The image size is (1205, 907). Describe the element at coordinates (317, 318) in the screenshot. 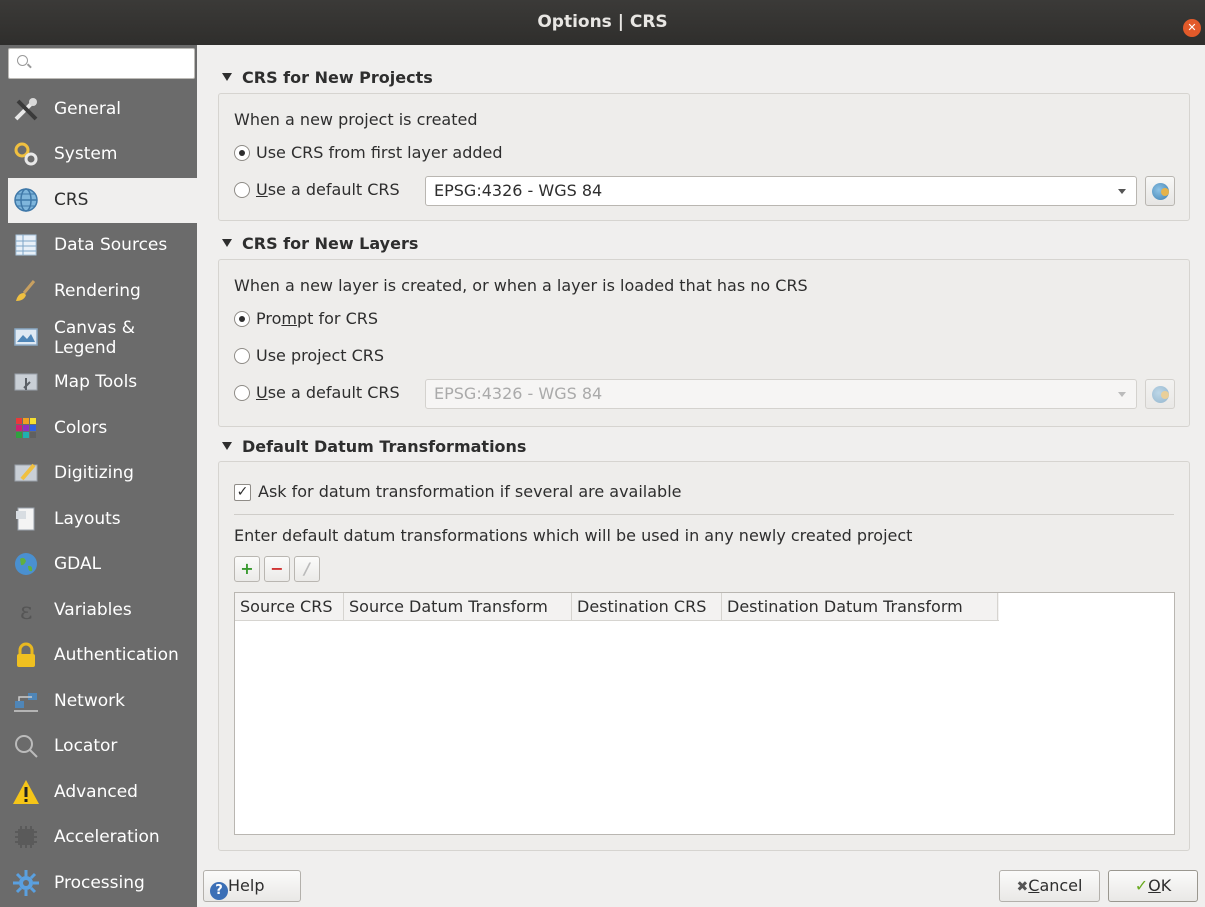

I see `radio-prompt-label: Prompt for CRS` at that location.